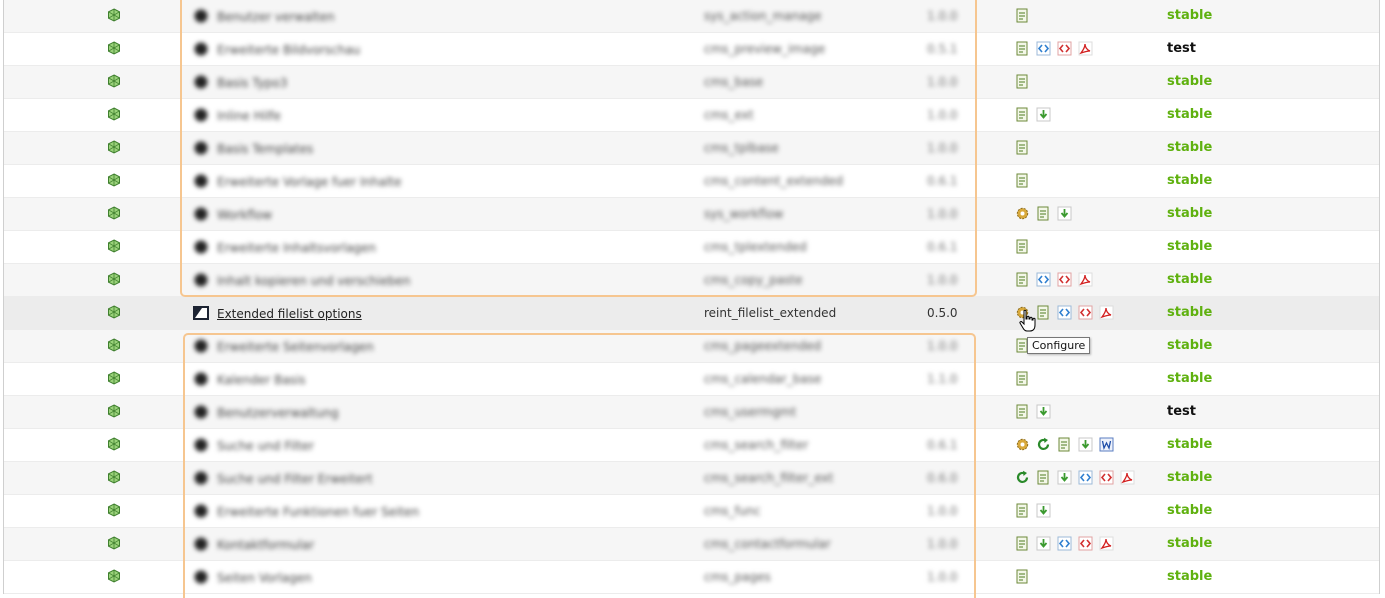 The height and width of the screenshot is (598, 1385). What do you see at coordinates (249, 116) in the screenshot?
I see `extension-title-link: Inline Hilfe` at bounding box center [249, 116].